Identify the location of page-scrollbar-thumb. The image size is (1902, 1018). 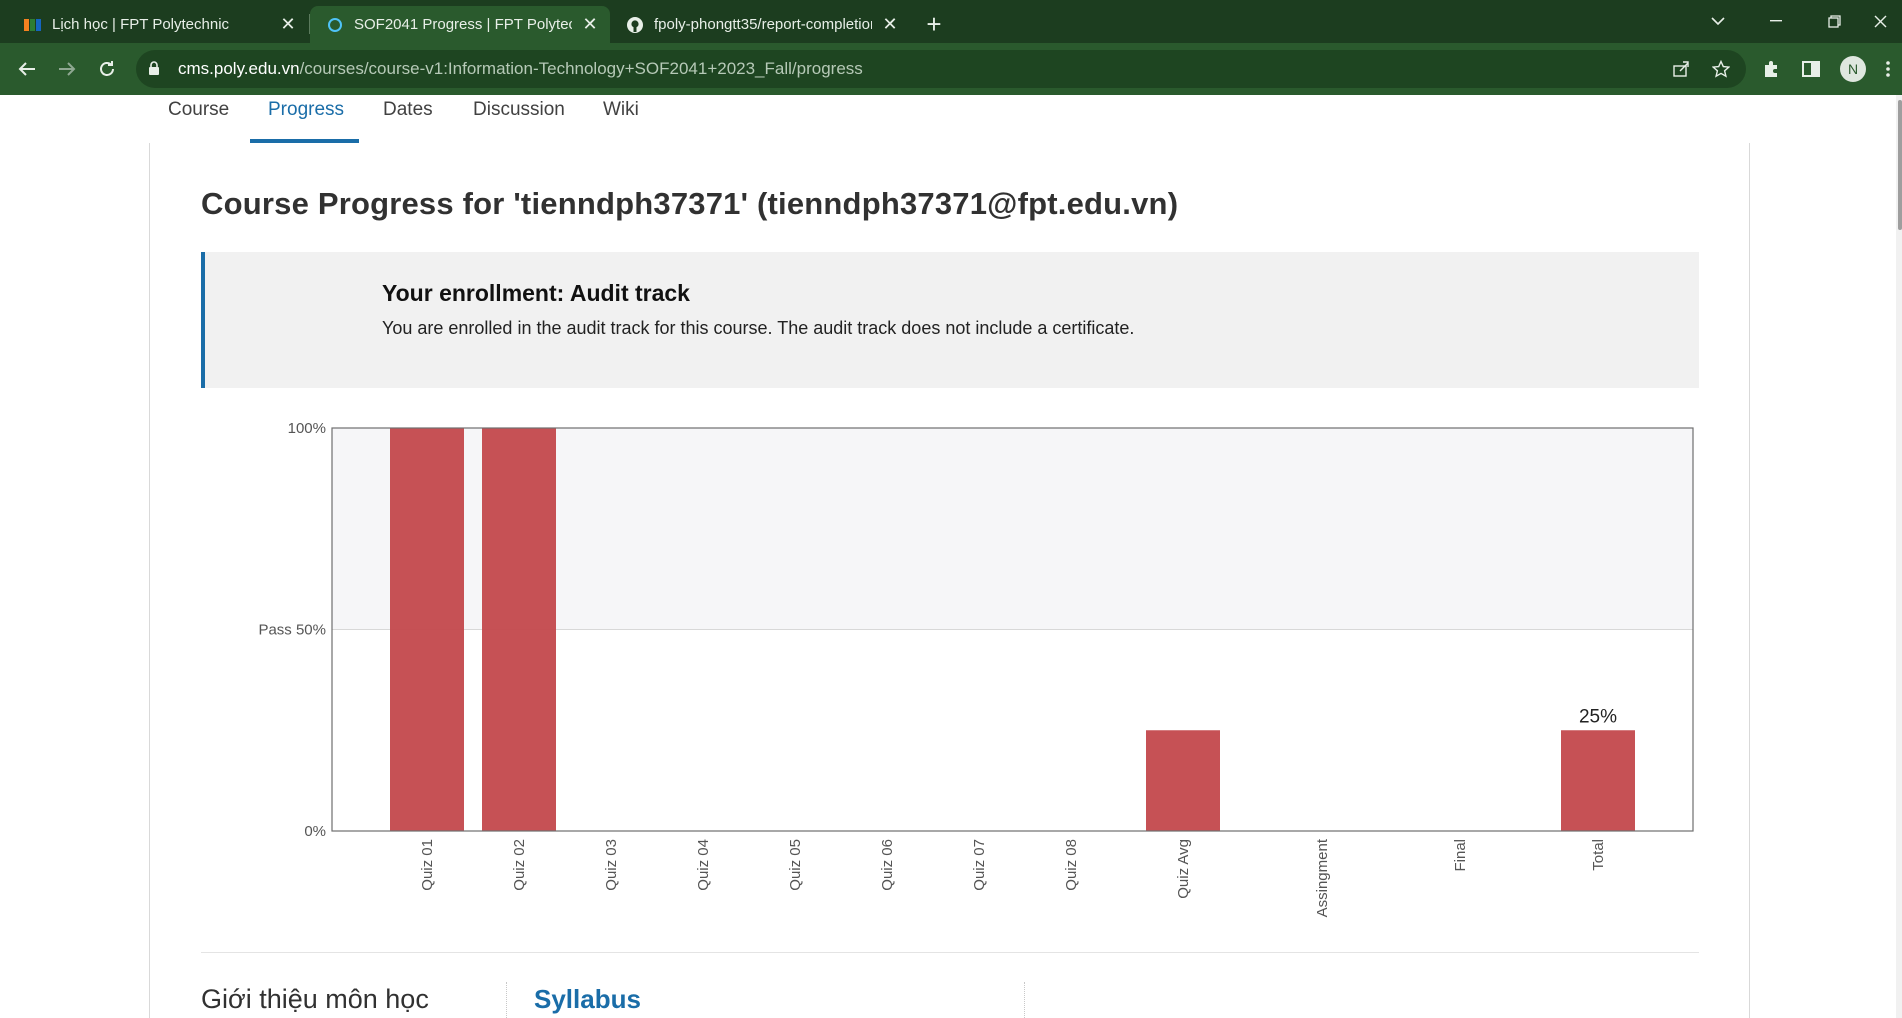
(1900, 165).